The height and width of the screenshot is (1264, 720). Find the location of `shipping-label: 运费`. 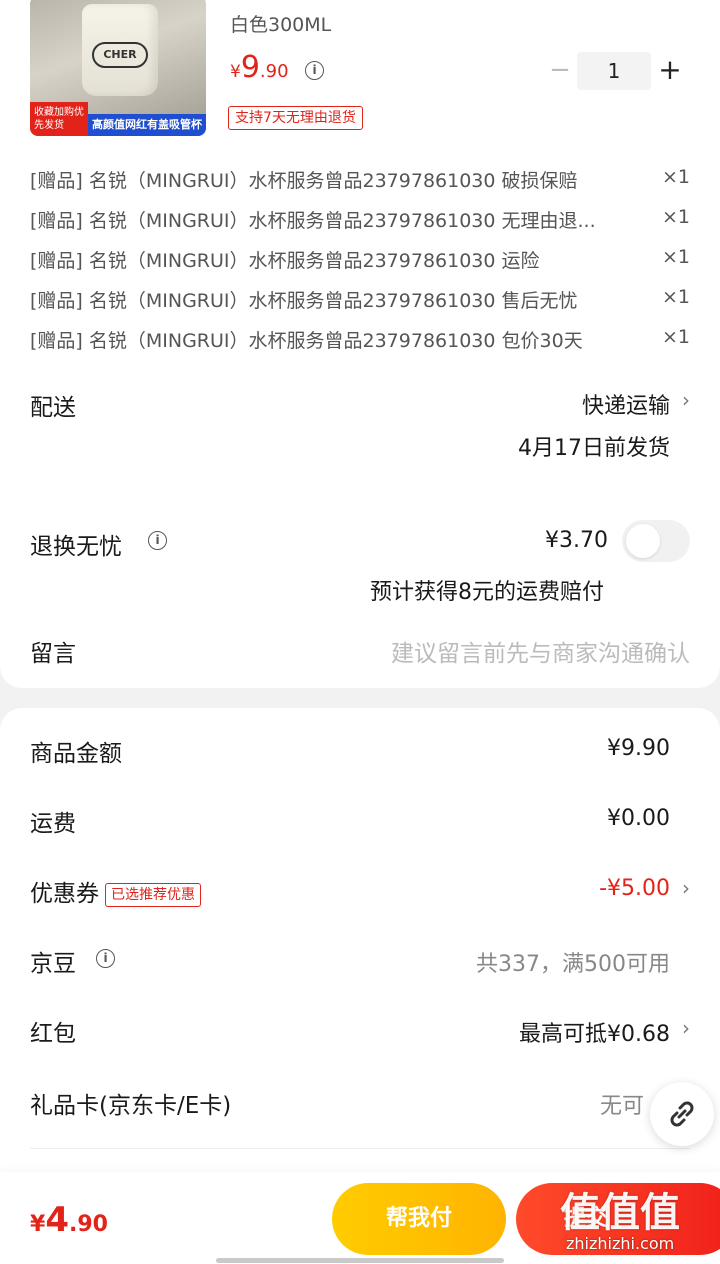

shipping-label: 运费 is located at coordinates (53, 824).